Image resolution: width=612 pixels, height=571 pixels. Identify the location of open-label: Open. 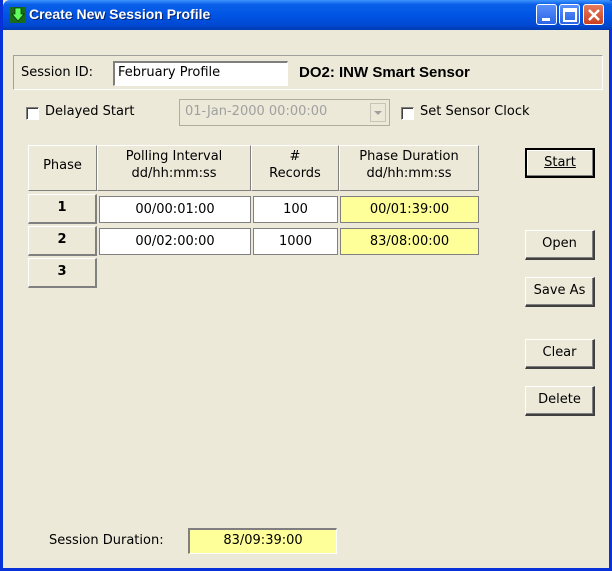
(559, 243).